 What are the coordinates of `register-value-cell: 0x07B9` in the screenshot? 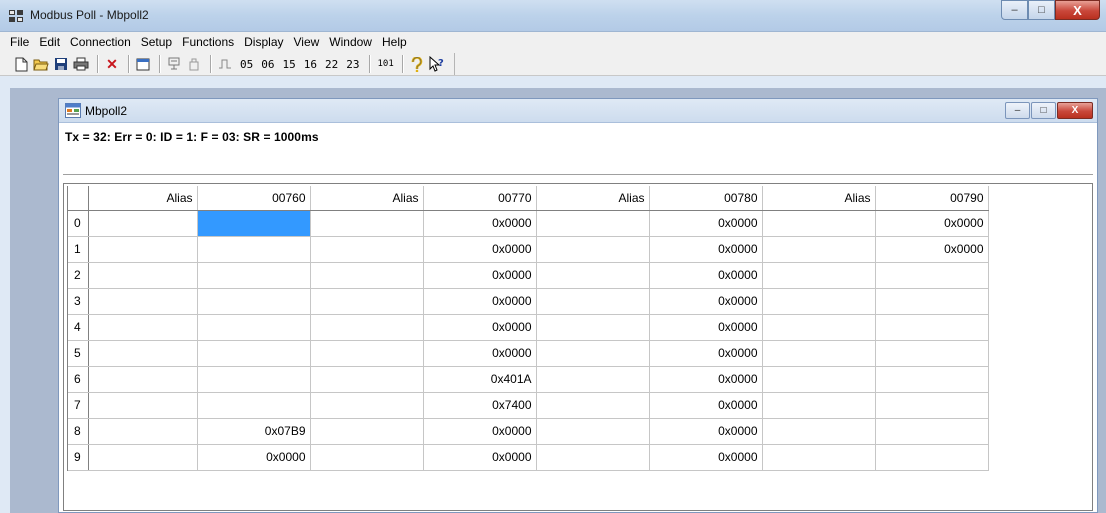 It's located at (254, 431).